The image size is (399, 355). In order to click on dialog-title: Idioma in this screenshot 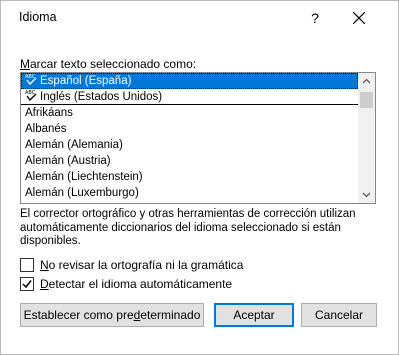, I will do `click(38, 17)`.